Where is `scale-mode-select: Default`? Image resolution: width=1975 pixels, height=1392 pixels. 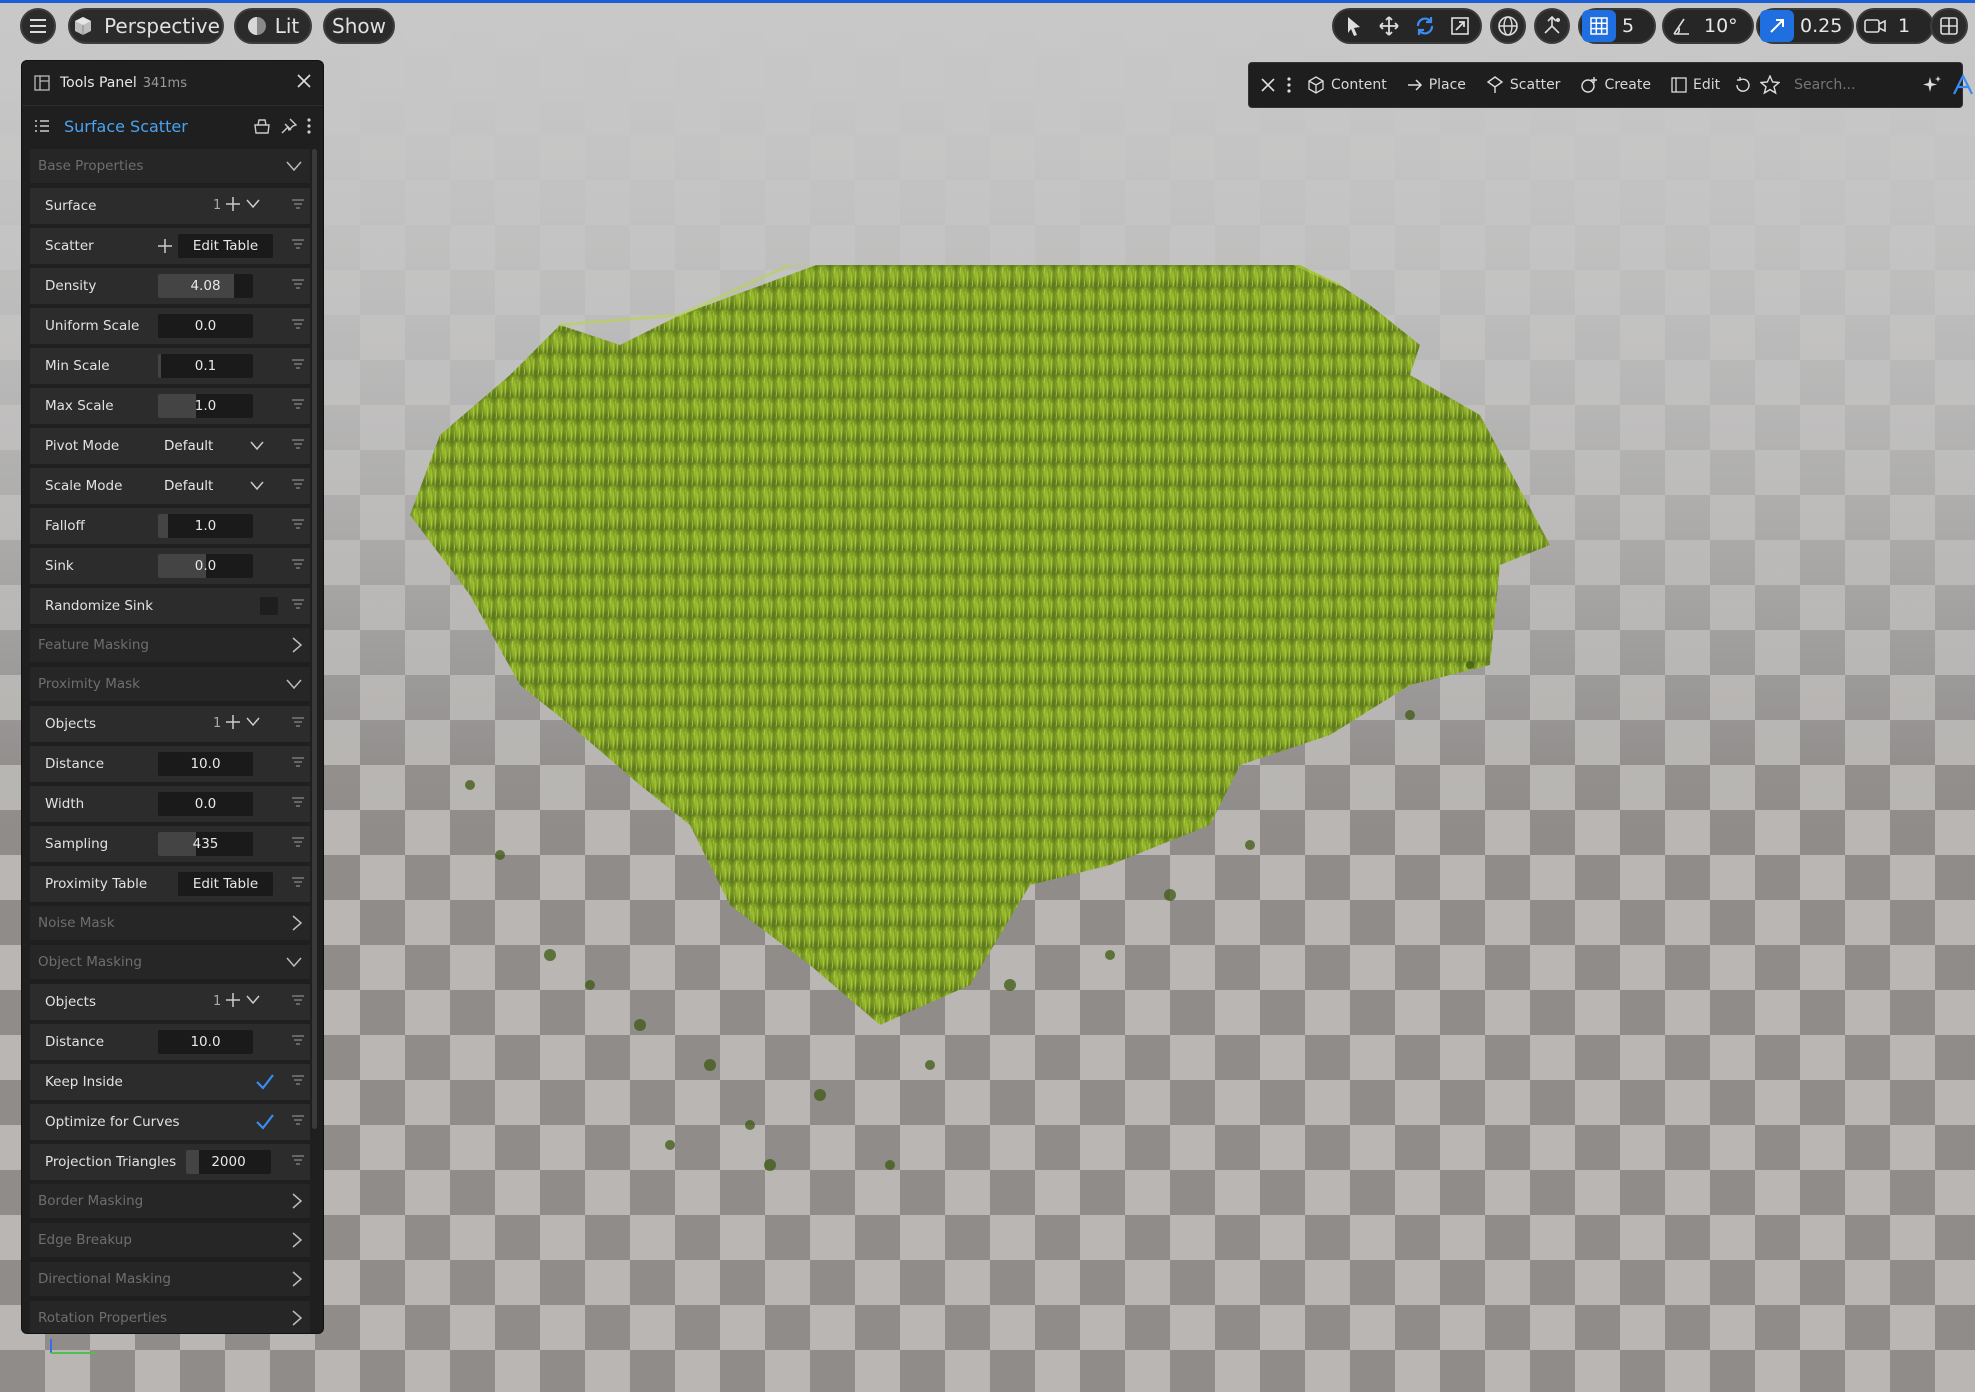 scale-mode-select: Default is located at coordinates (218, 486).